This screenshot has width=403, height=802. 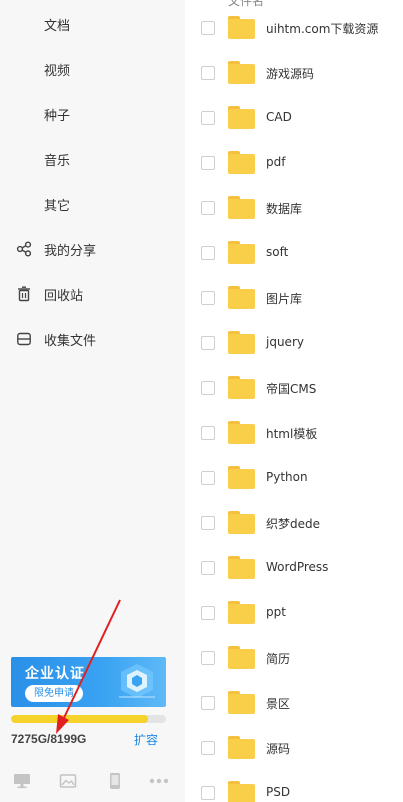 I want to click on image-icon, so click(x=68, y=781).